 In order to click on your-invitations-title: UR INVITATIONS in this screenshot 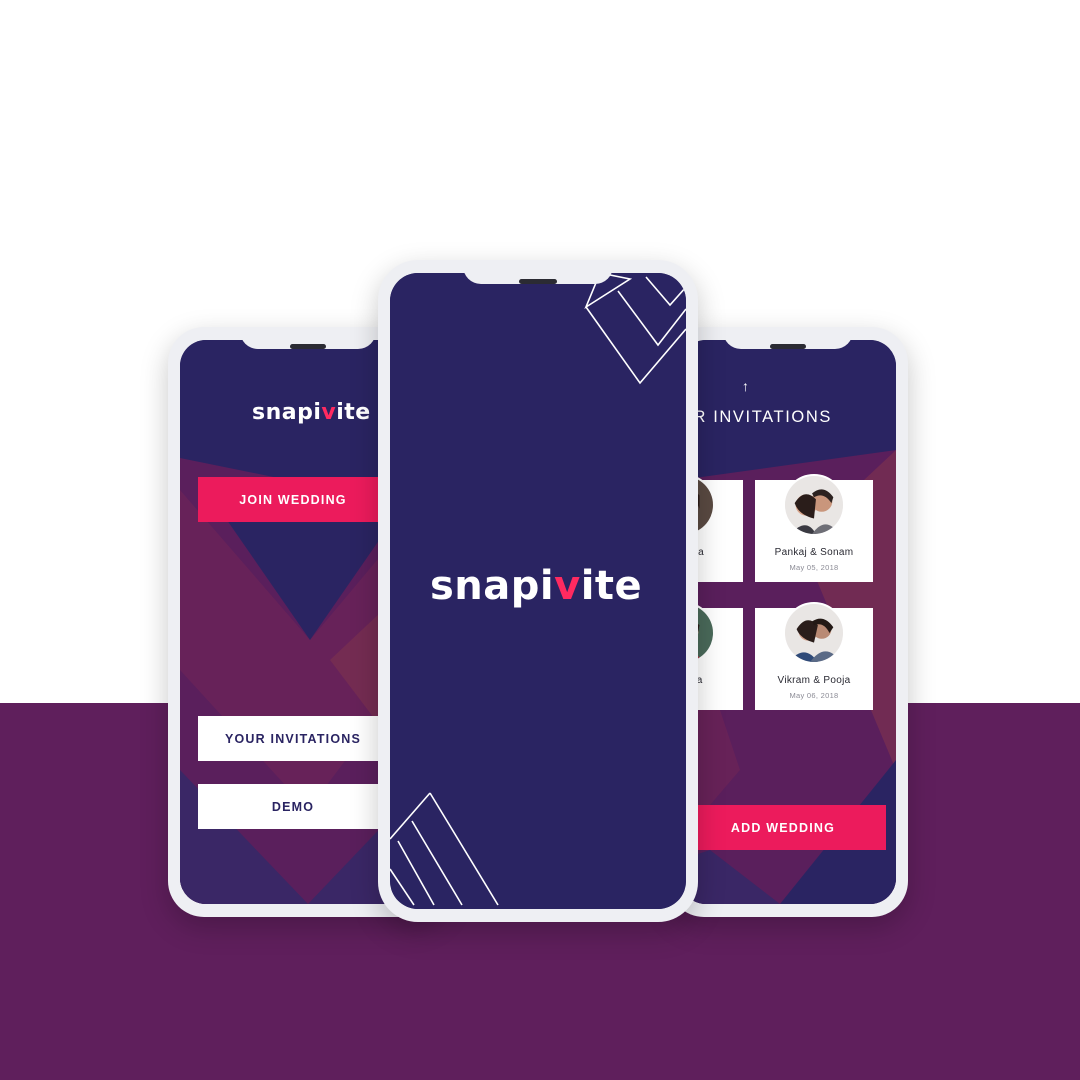, I will do `click(756, 417)`.